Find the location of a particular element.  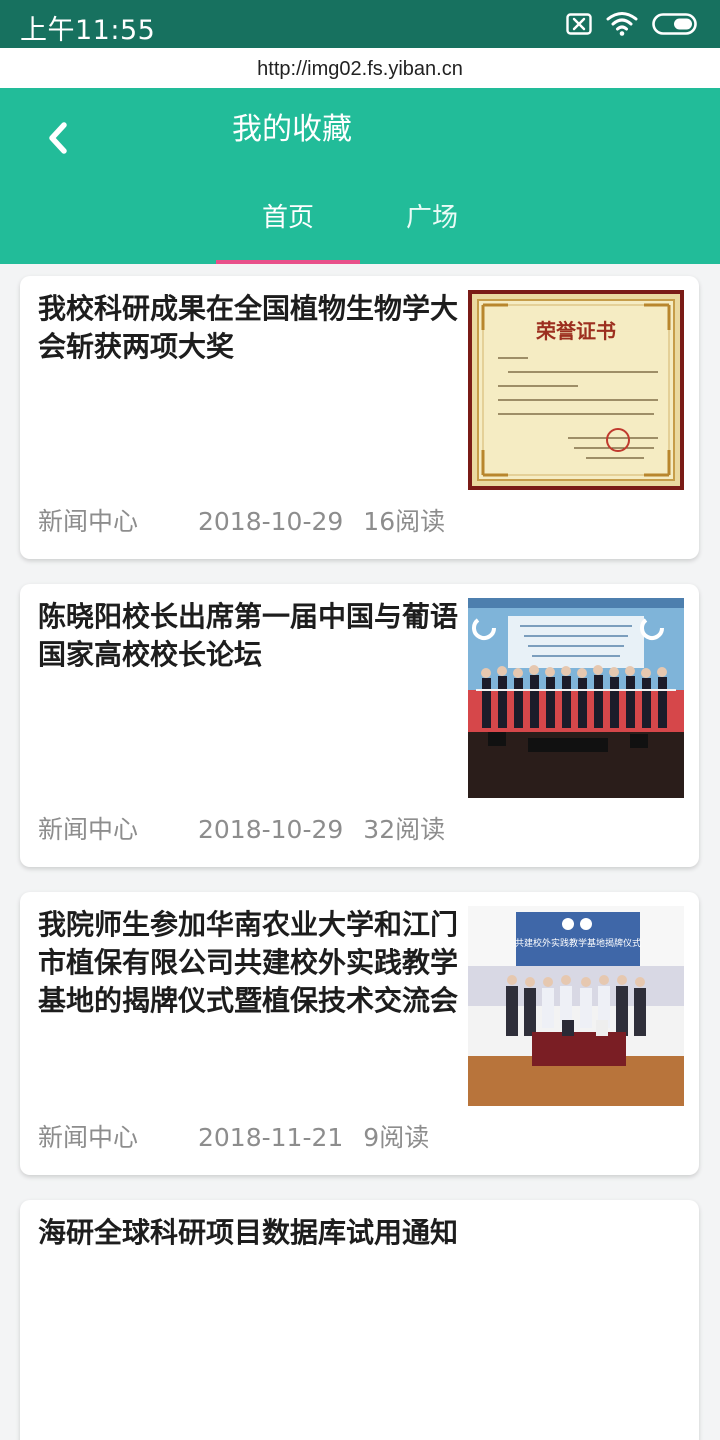

wifi-icon is located at coordinates (622, 24).